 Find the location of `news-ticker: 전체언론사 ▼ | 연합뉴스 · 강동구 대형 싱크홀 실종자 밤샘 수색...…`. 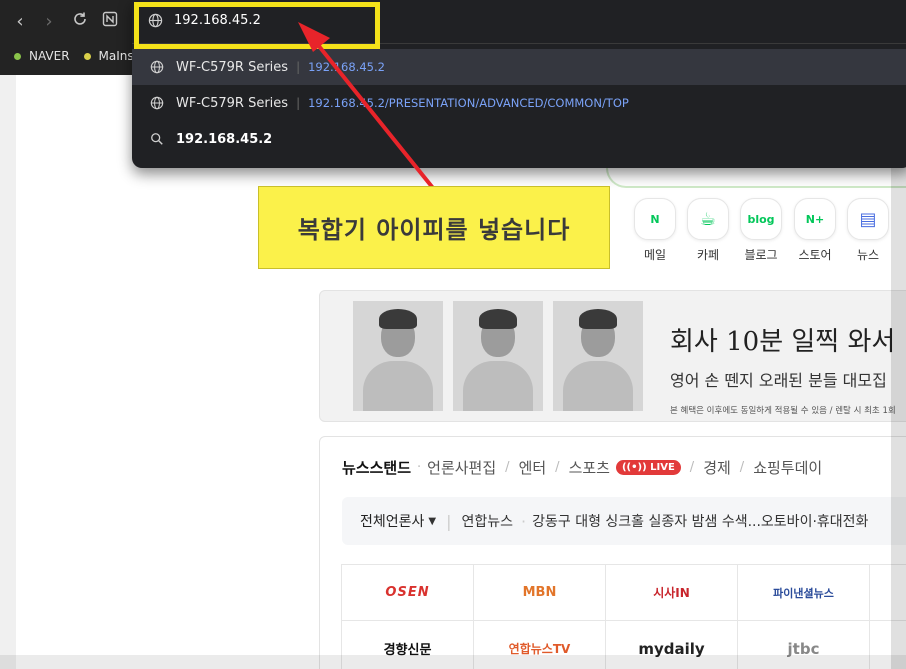

news-ticker: 전체언론사 ▼ | 연합뉴스 · 강동구 대형 싱크홀 실종자 밤샘 수색...… is located at coordinates (624, 521).